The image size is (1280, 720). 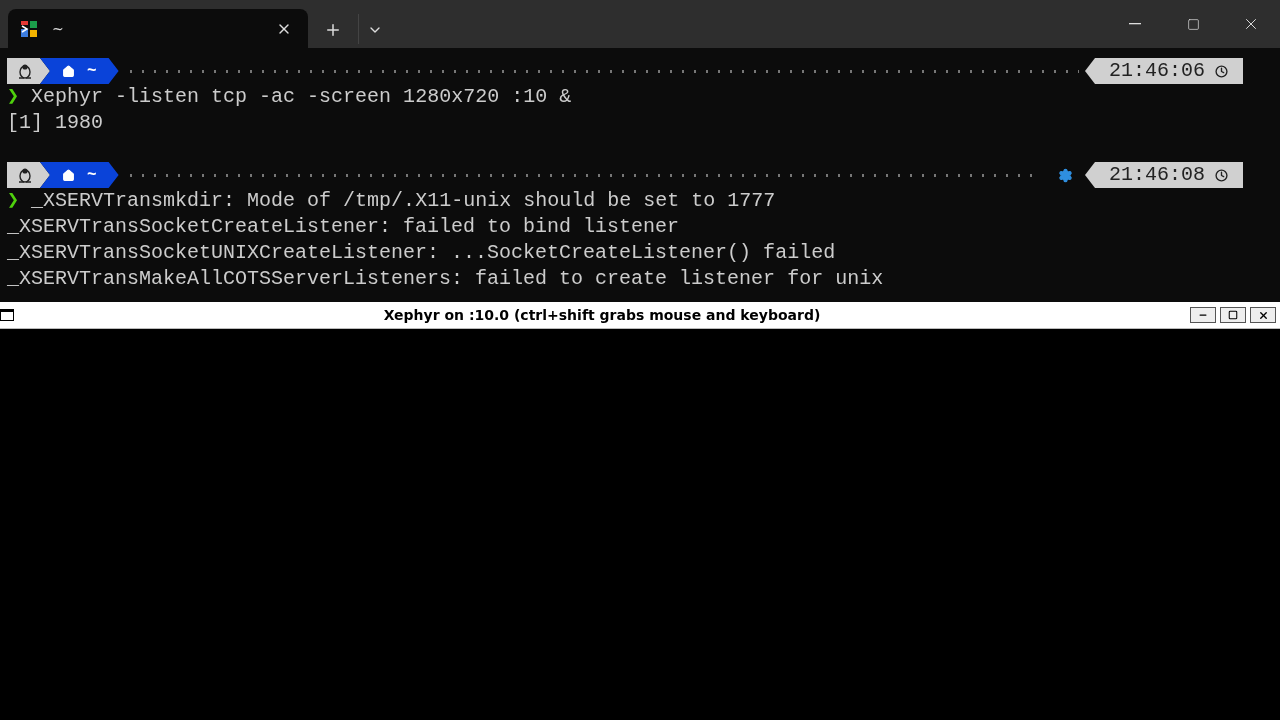 I want to click on terminal-app-icon, so click(x=29, y=28).